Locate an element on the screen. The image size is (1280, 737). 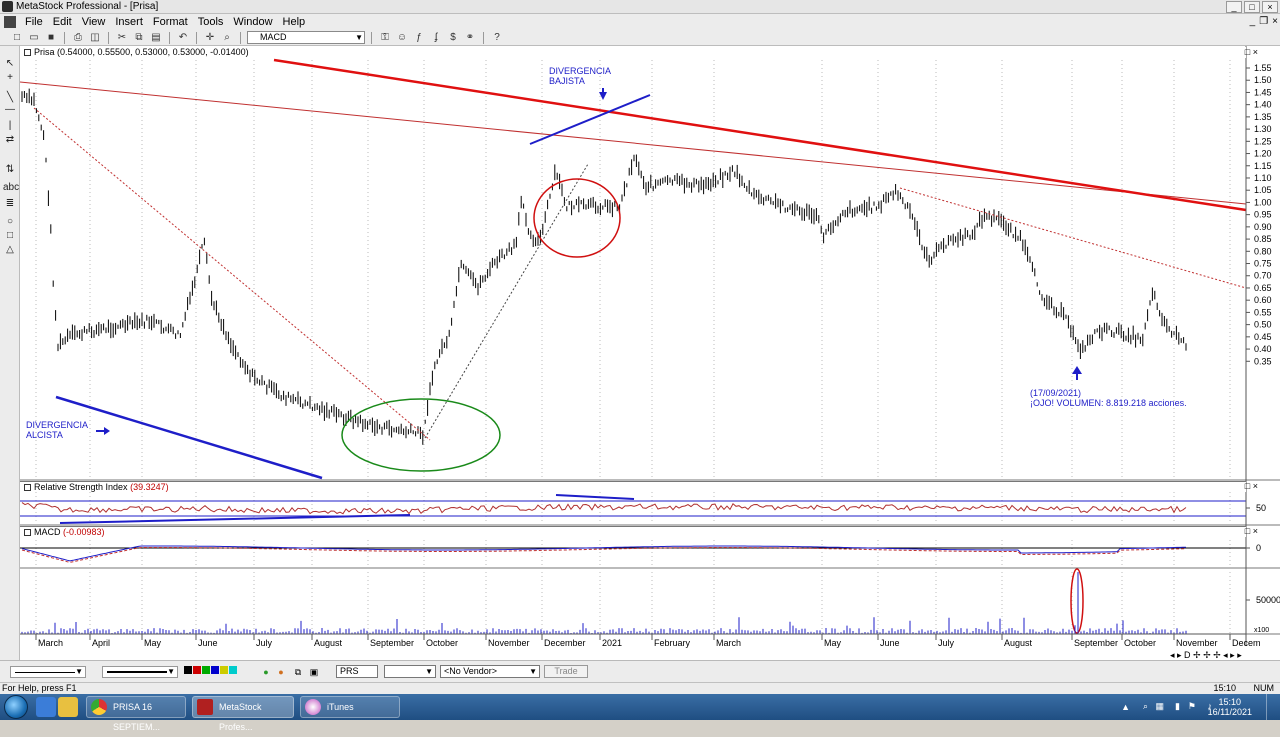
new-icon: □ is located at coordinates (17, 37).